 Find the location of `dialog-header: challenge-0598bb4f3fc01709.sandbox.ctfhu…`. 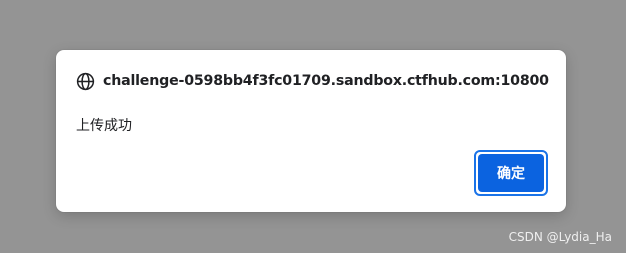

dialog-header: challenge-0598bb4f3fc01709.sandbox.ctfhu… is located at coordinates (312, 81).